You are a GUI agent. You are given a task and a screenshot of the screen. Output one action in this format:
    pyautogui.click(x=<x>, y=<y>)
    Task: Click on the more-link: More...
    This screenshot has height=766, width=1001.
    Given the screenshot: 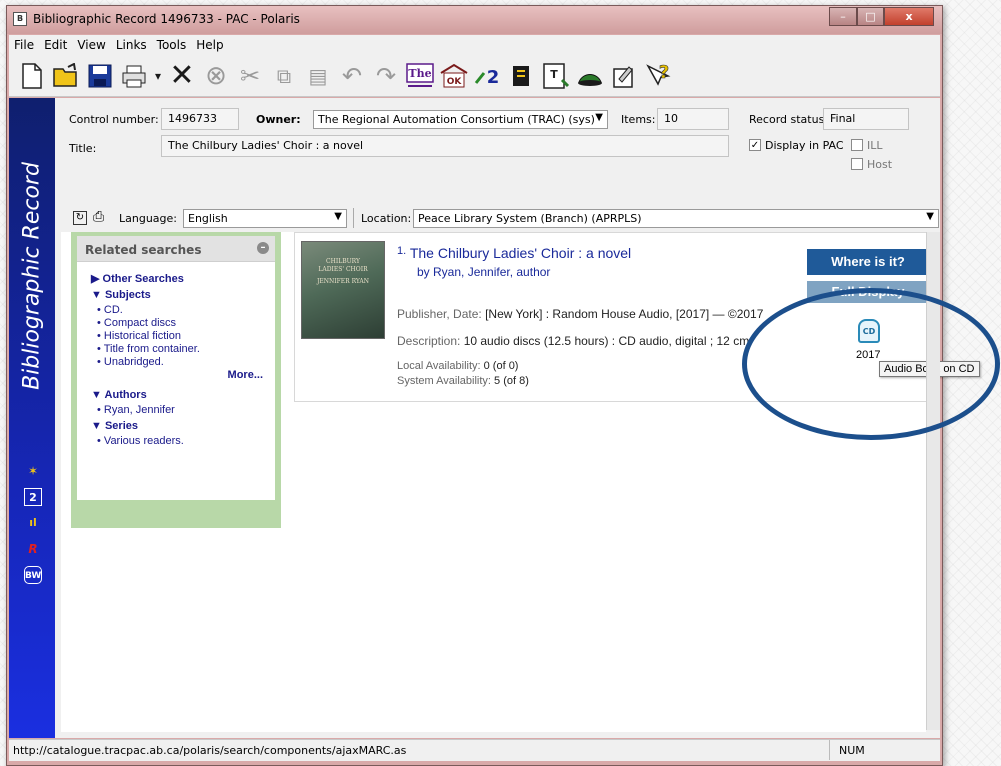 What is the action you would take?
    pyautogui.click(x=181, y=375)
    